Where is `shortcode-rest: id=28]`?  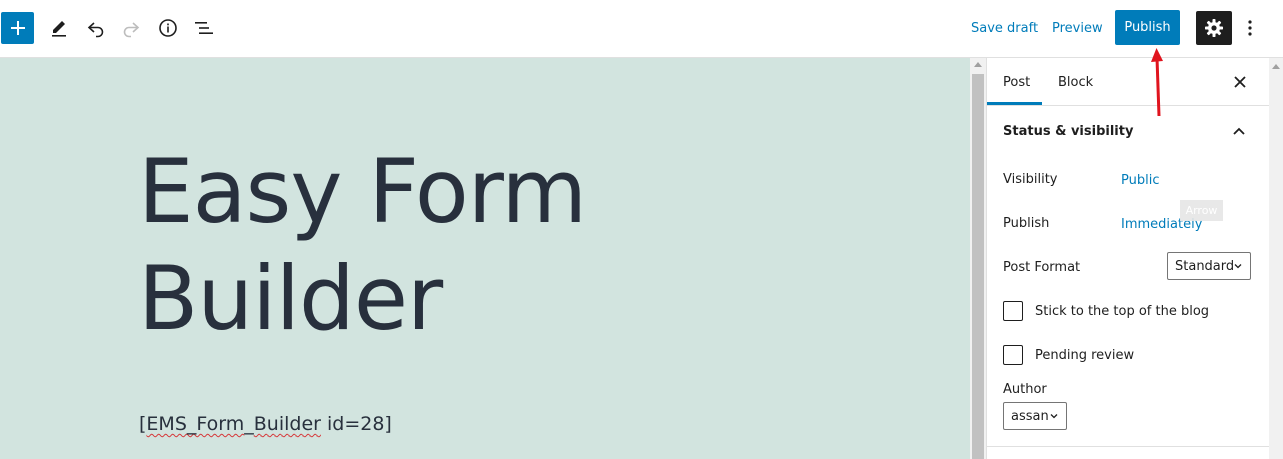 shortcode-rest: id=28] is located at coordinates (356, 424).